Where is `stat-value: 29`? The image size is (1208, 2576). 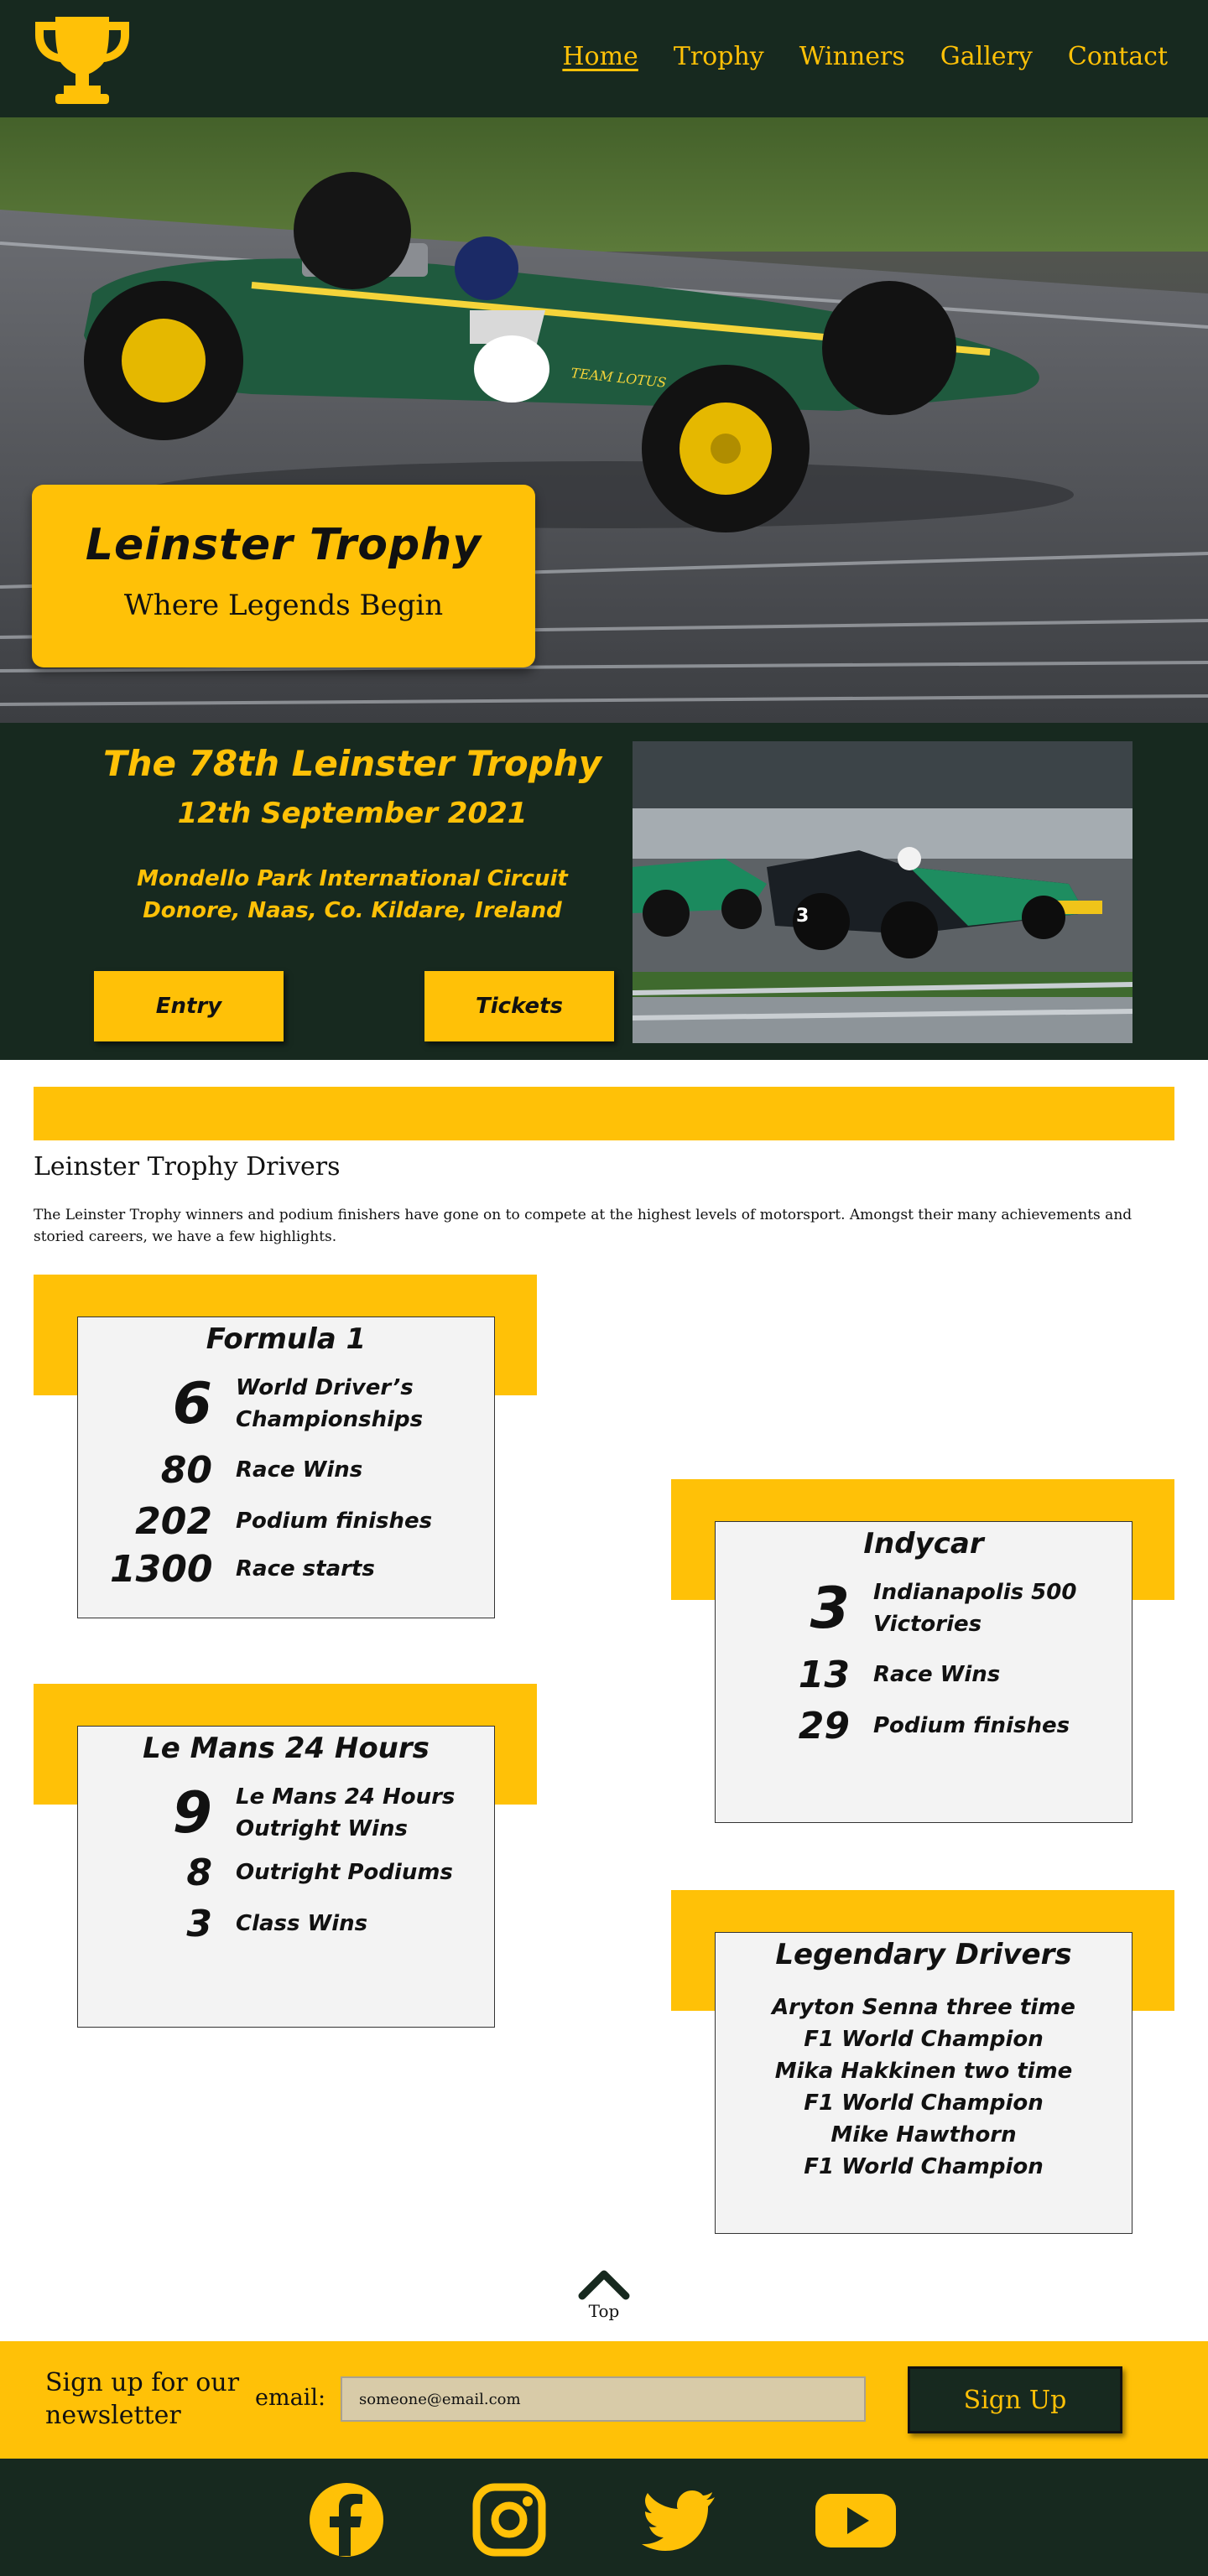
stat-value: 29 is located at coordinates (824, 1726).